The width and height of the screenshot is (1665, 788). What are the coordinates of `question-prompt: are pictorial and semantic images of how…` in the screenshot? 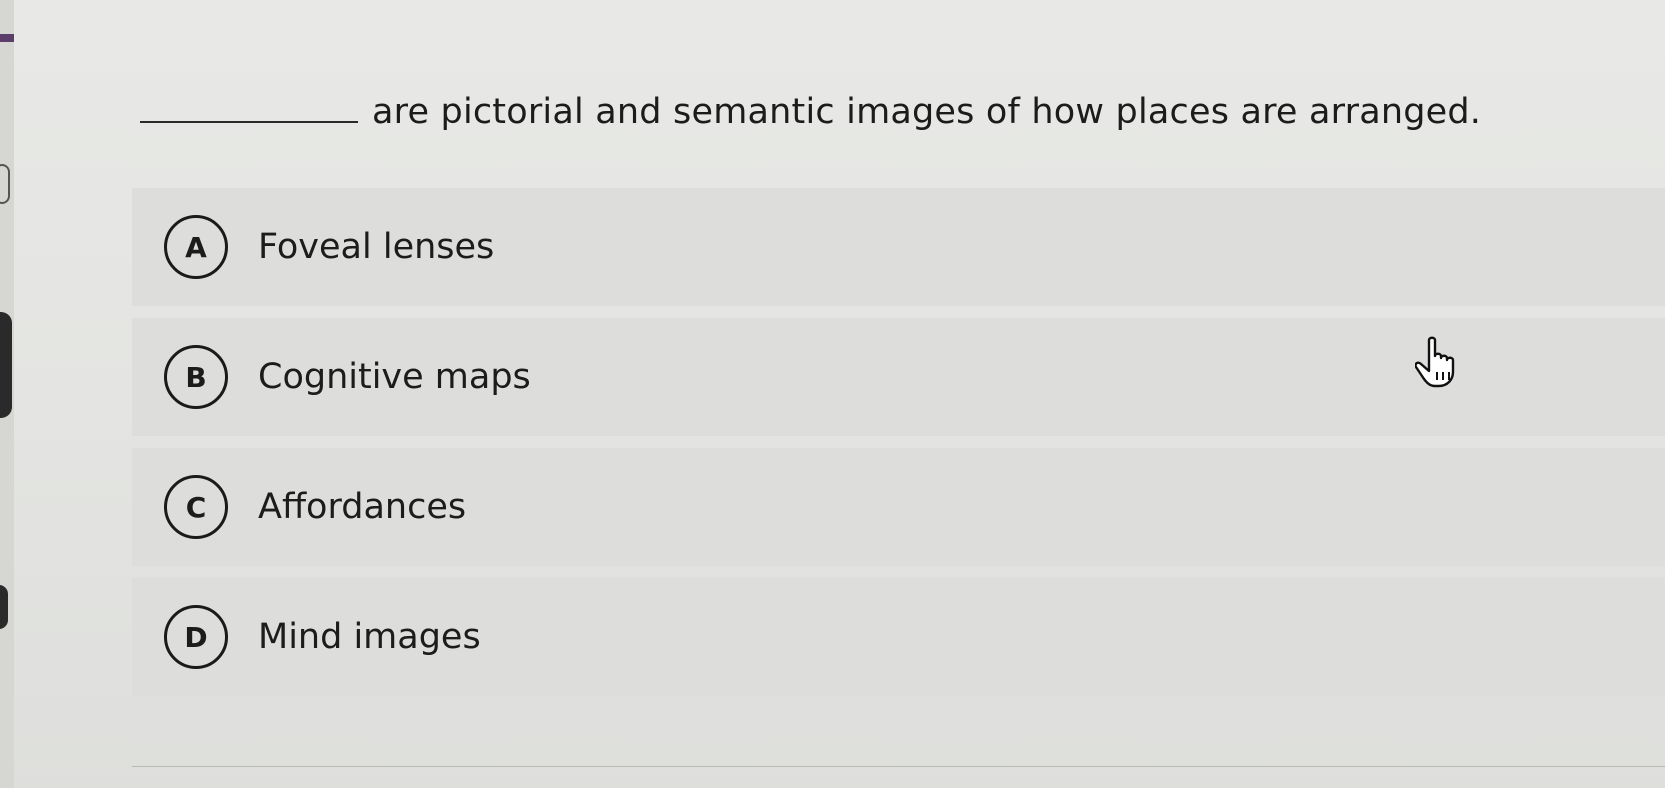 It's located at (810, 112).